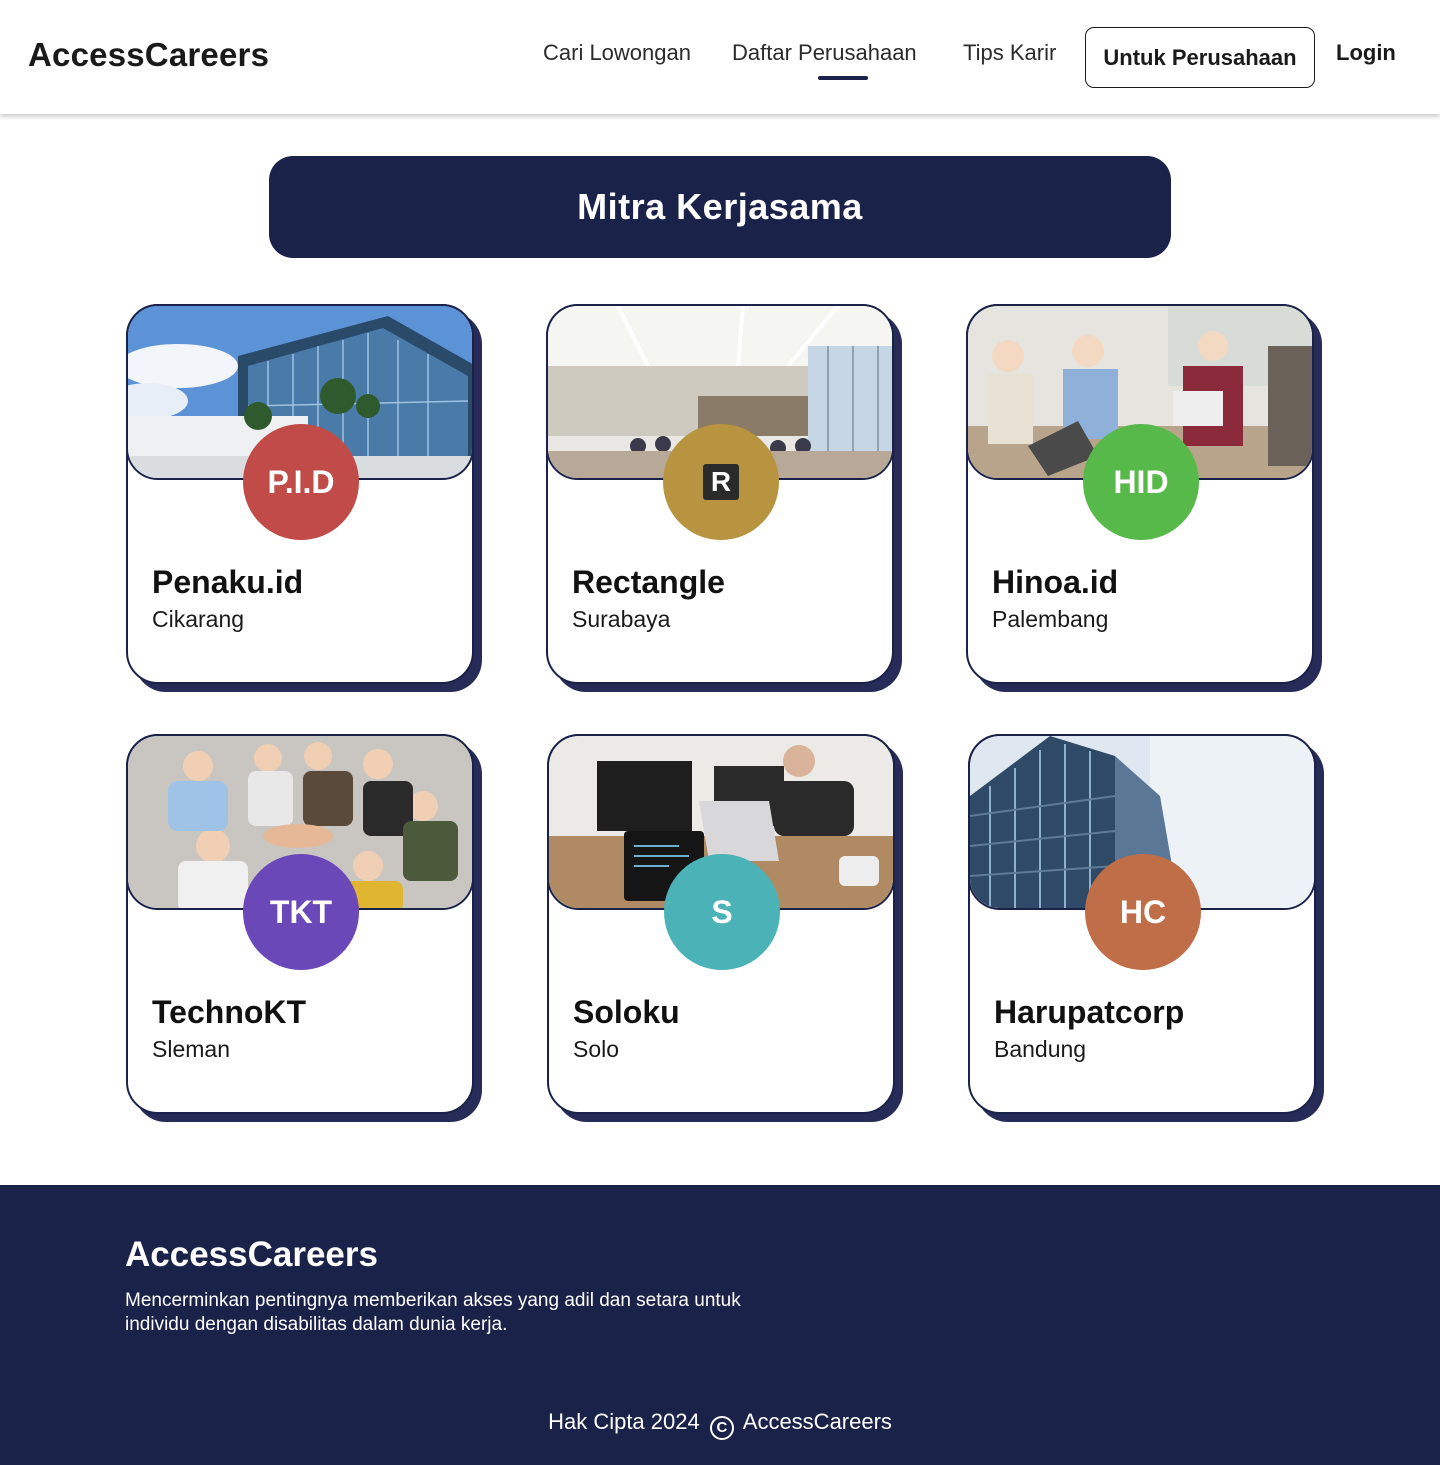 The image size is (1440, 1465). Describe the element at coordinates (624, 1421) in the screenshot. I see `copyright-prefix: Hak Cipta 2024` at that location.